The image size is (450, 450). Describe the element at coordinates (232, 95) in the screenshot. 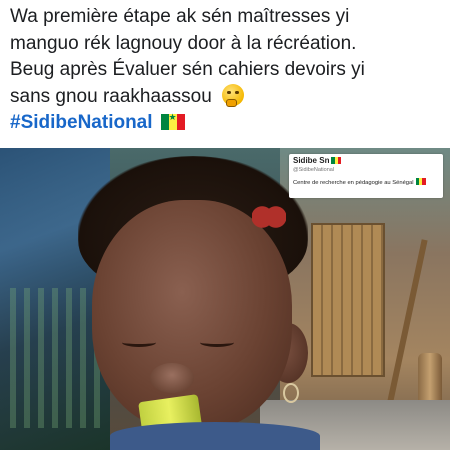

I see `thinking-face-icon` at that location.